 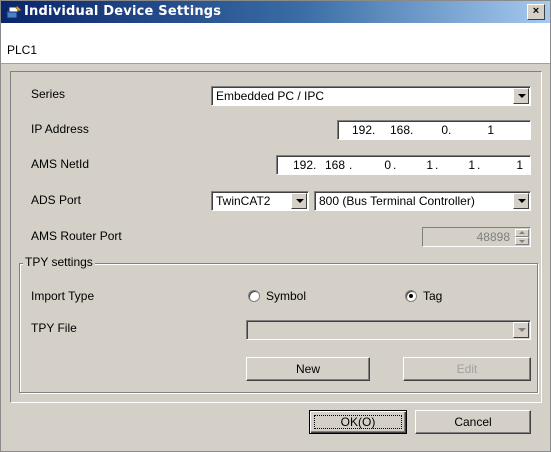 What do you see at coordinates (521, 330) in the screenshot?
I see `tpy-file-dropdown-icon` at bounding box center [521, 330].